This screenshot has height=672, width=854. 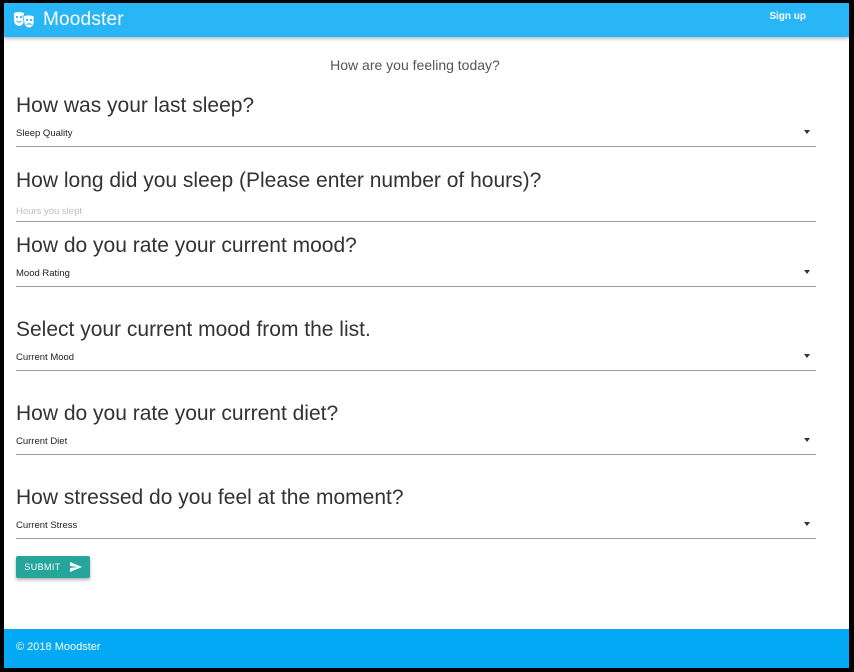 What do you see at coordinates (416, 528) in the screenshot?
I see `current-stress-select: Current Stress` at bounding box center [416, 528].